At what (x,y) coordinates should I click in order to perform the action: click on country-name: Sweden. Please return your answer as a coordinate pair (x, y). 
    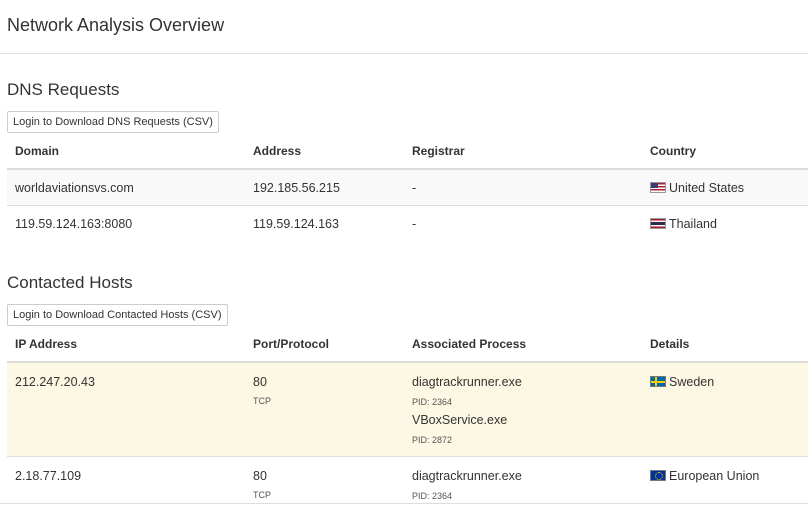
    Looking at the image, I should click on (692, 382).